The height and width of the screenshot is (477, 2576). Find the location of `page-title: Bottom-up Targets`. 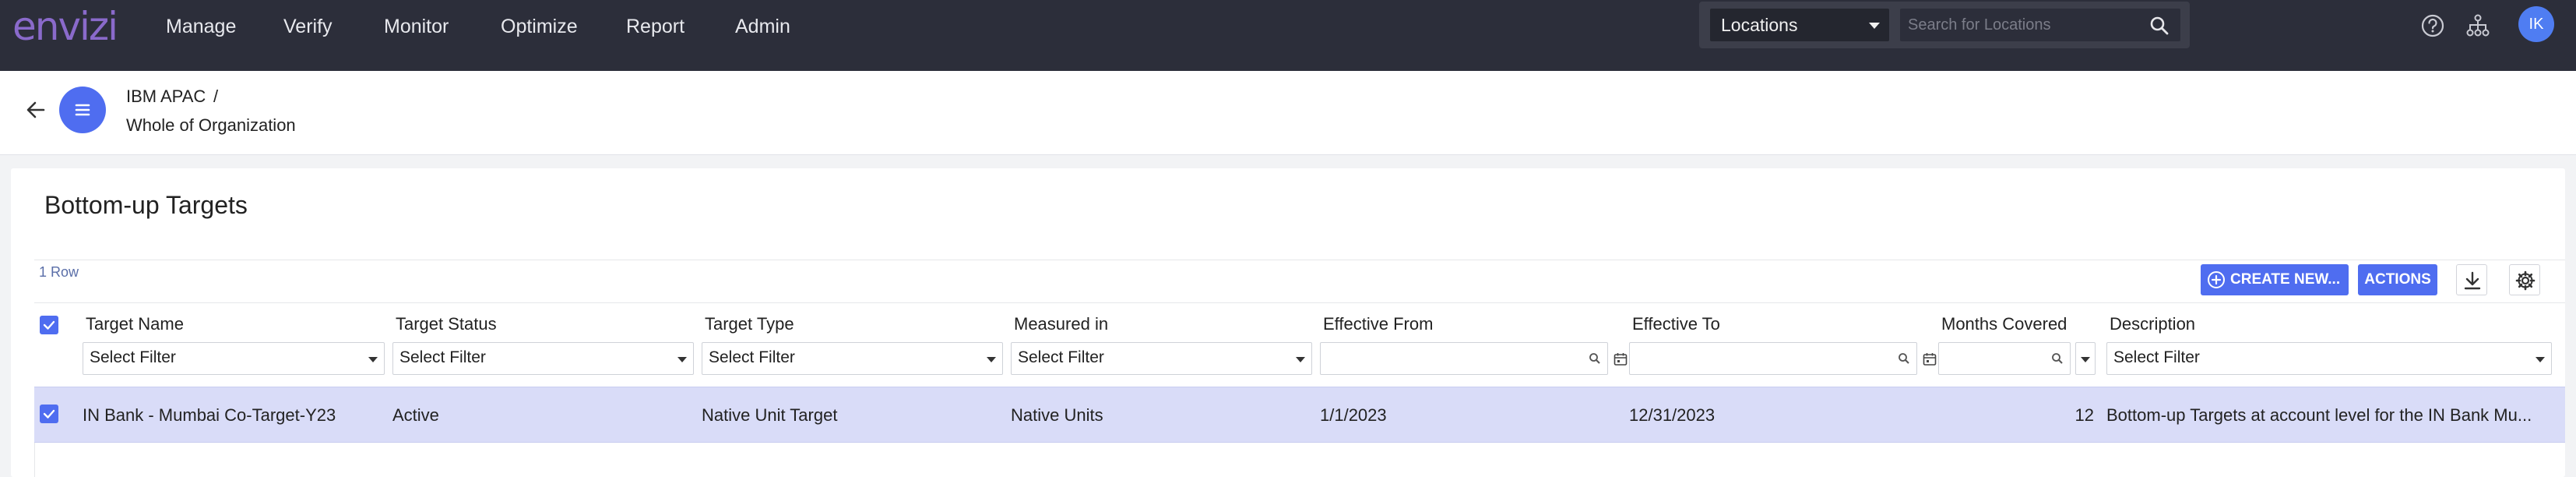

page-title: Bottom-up Targets is located at coordinates (146, 205).